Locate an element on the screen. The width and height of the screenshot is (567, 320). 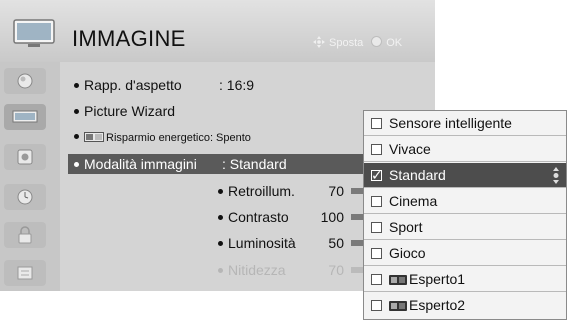
ok-button-icon is located at coordinates (377, 41).